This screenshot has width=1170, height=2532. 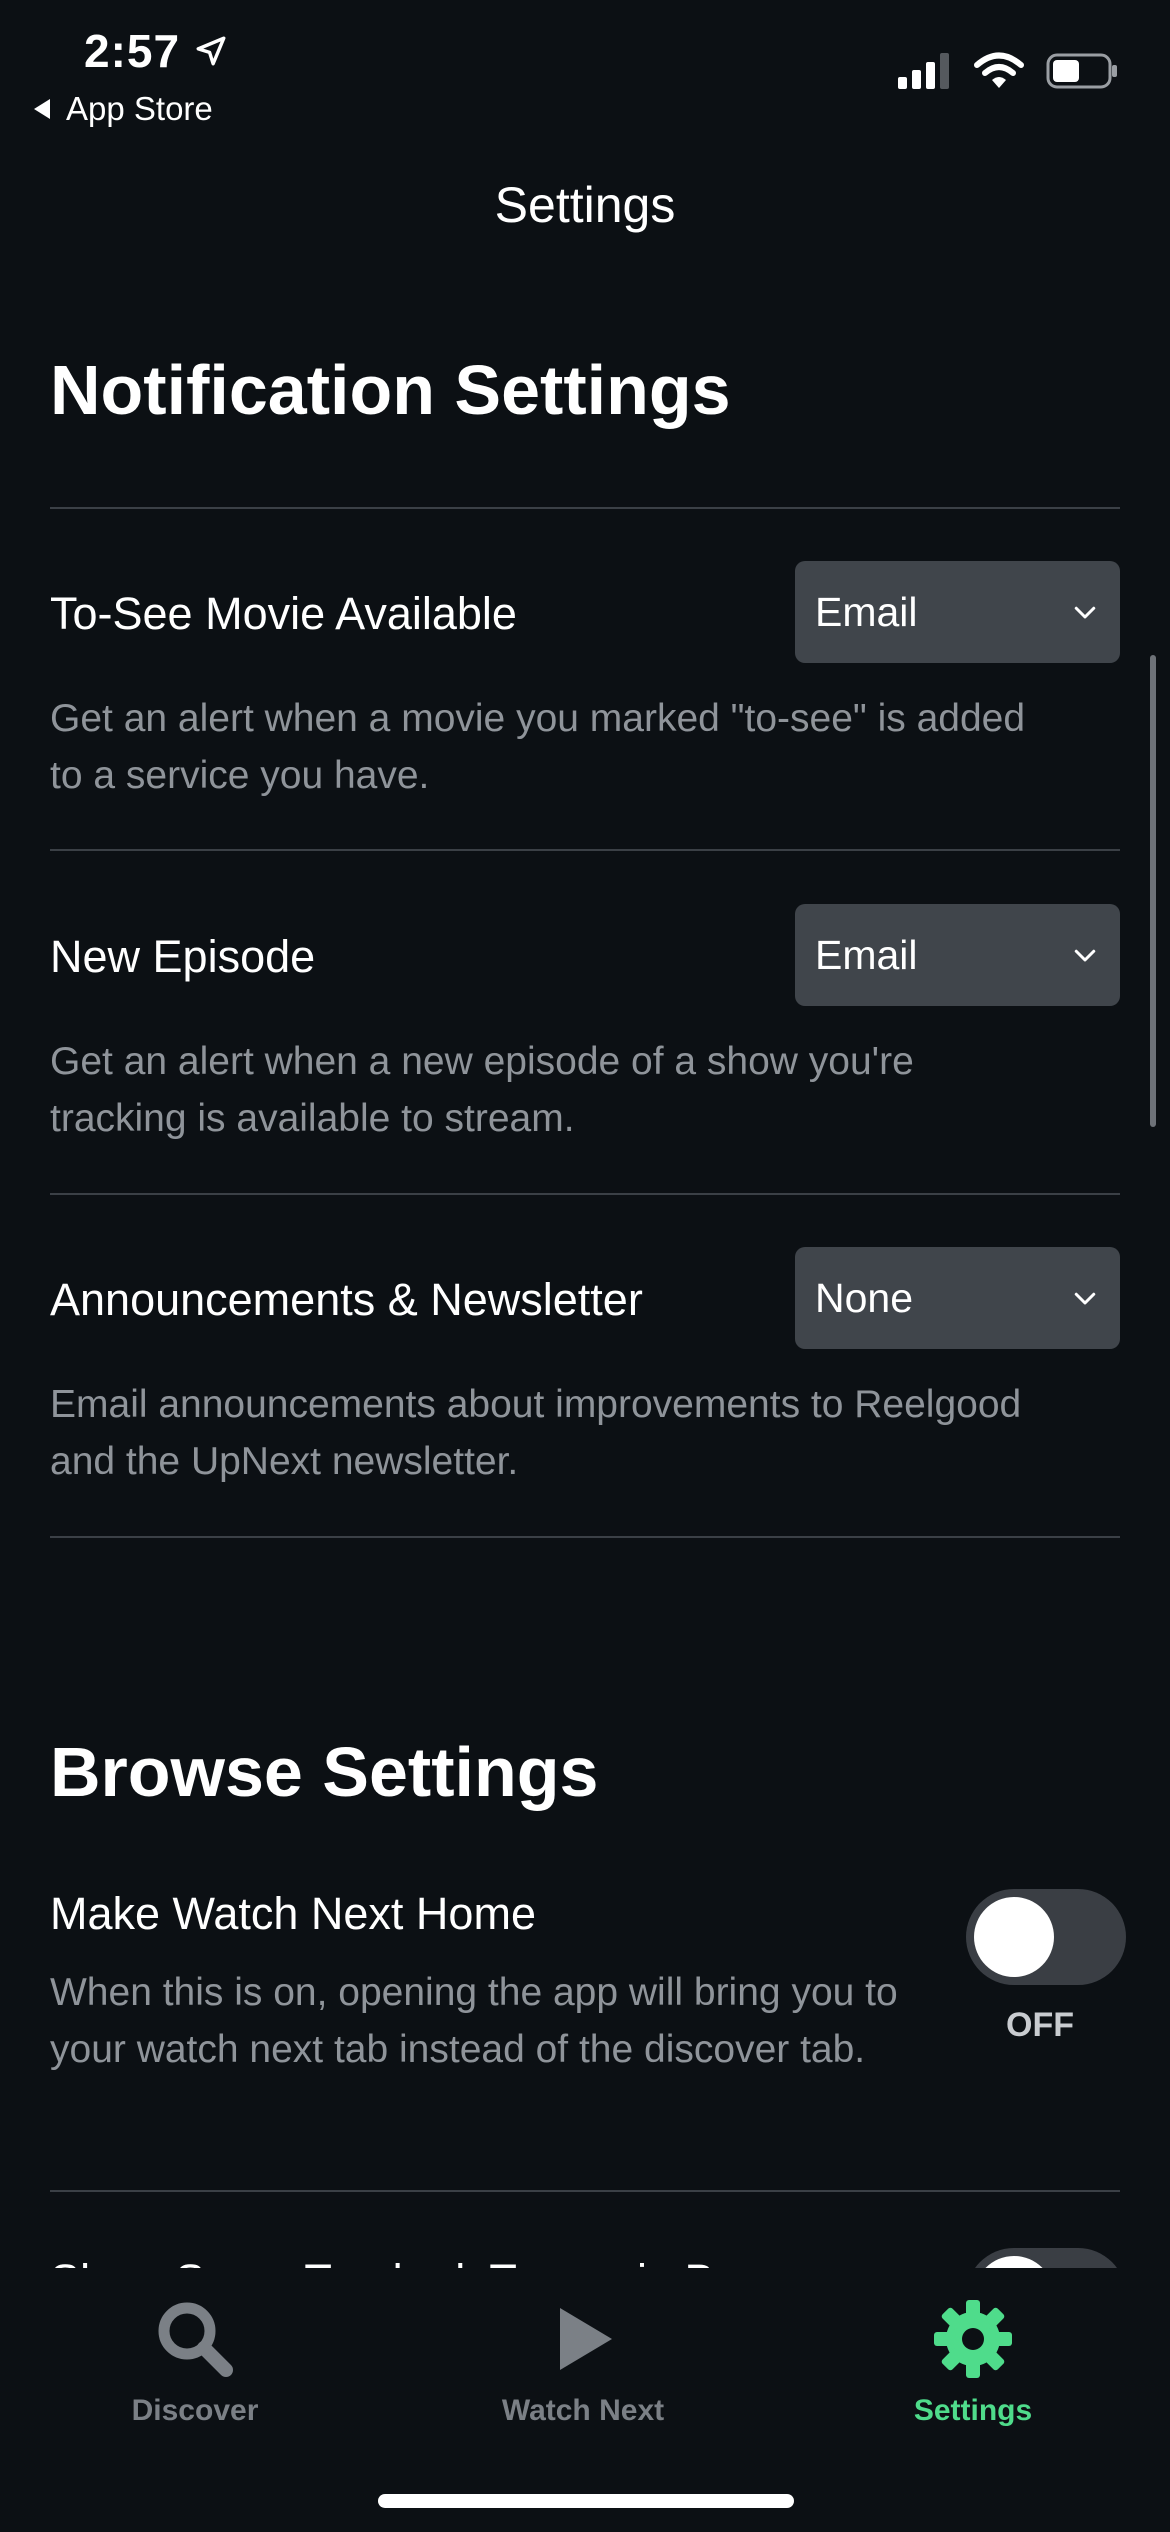 What do you see at coordinates (973, 2339) in the screenshot?
I see `gear-icon` at bounding box center [973, 2339].